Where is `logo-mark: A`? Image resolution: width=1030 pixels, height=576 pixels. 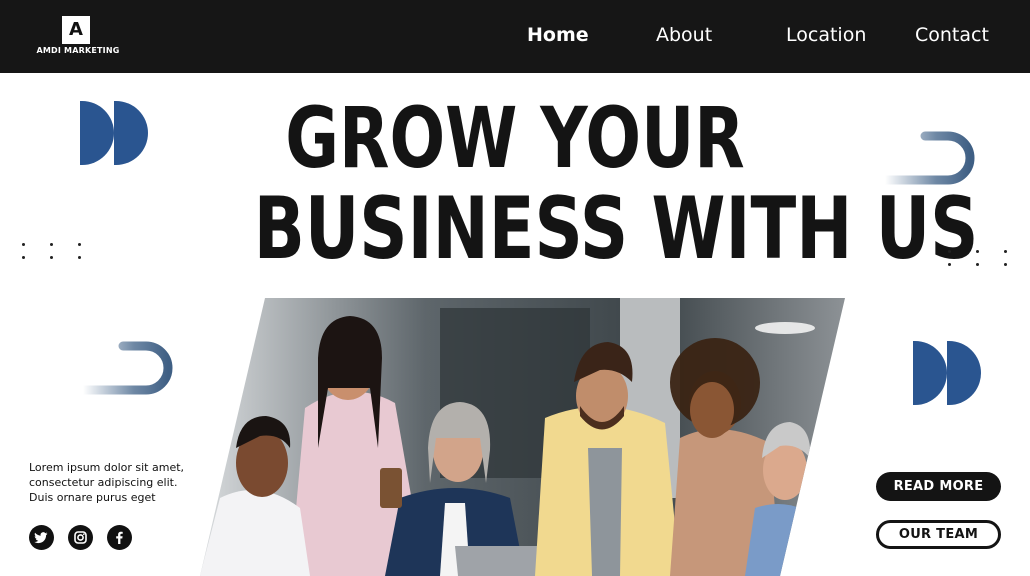 logo-mark: A is located at coordinates (76, 30).